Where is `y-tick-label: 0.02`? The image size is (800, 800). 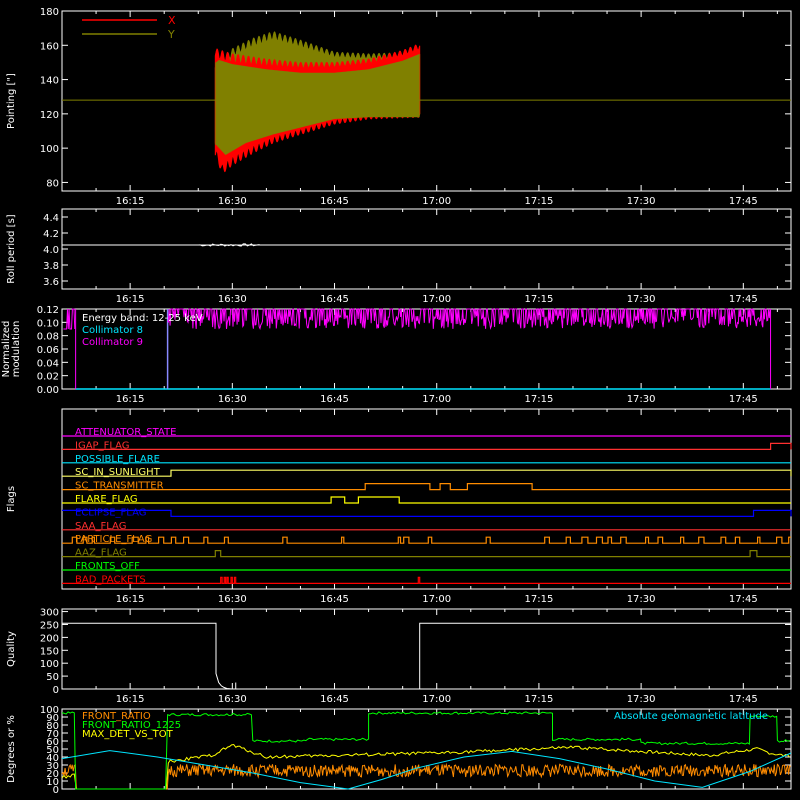
y-tick-label: 0.02 is located at coordinates (48, 377).